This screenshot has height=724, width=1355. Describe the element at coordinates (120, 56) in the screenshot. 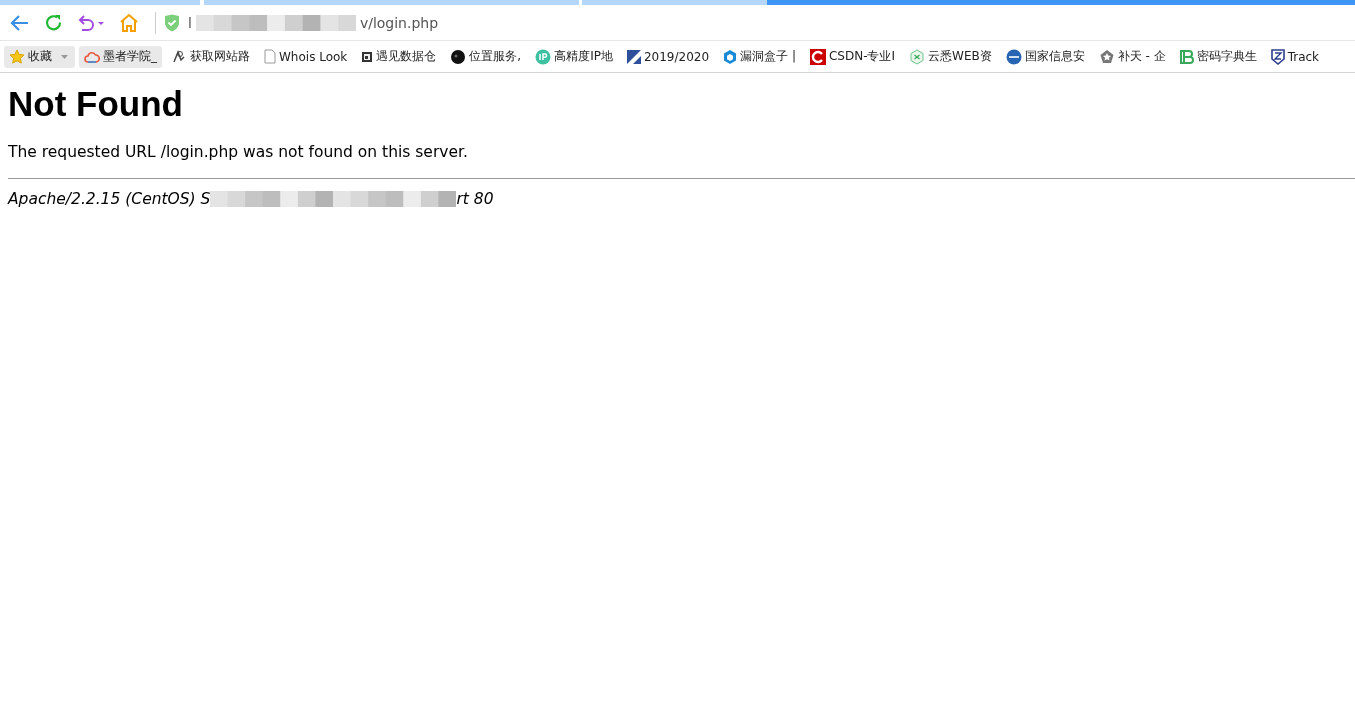

I see `bookmark: 墨者学院_` at that location.